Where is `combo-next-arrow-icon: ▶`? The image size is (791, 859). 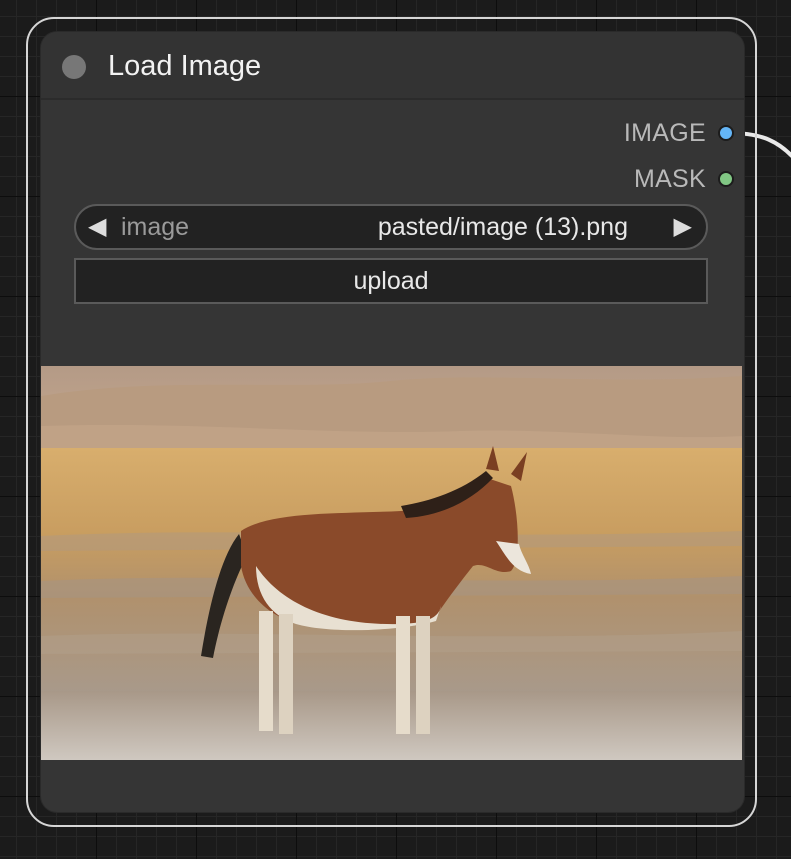 combo-next-arrow-icon: ▶ is located at coordinates (683, 227).